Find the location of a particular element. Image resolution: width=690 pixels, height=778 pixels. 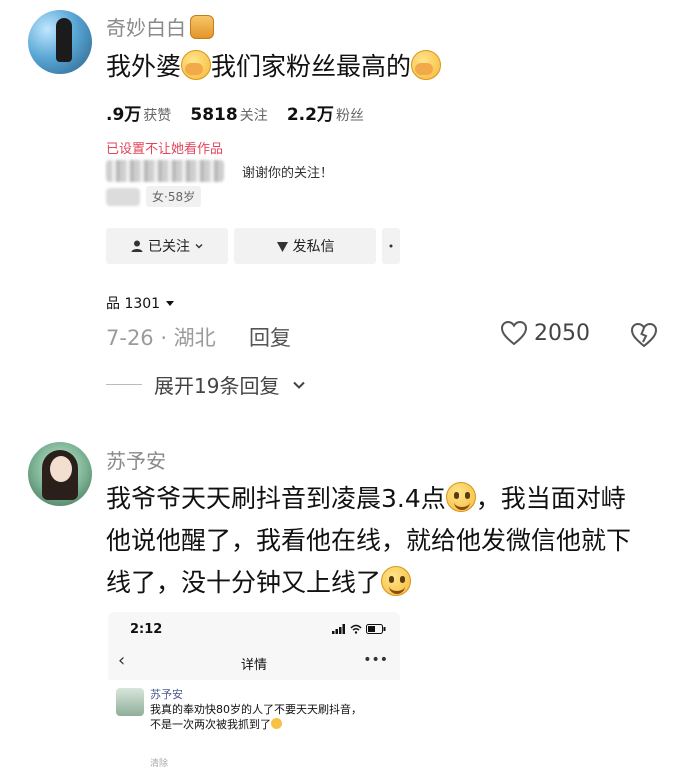

phone-message-line: 我真的奉劝快80岁的人了不要天天刷抖音， is located at coordinates (256, 709).